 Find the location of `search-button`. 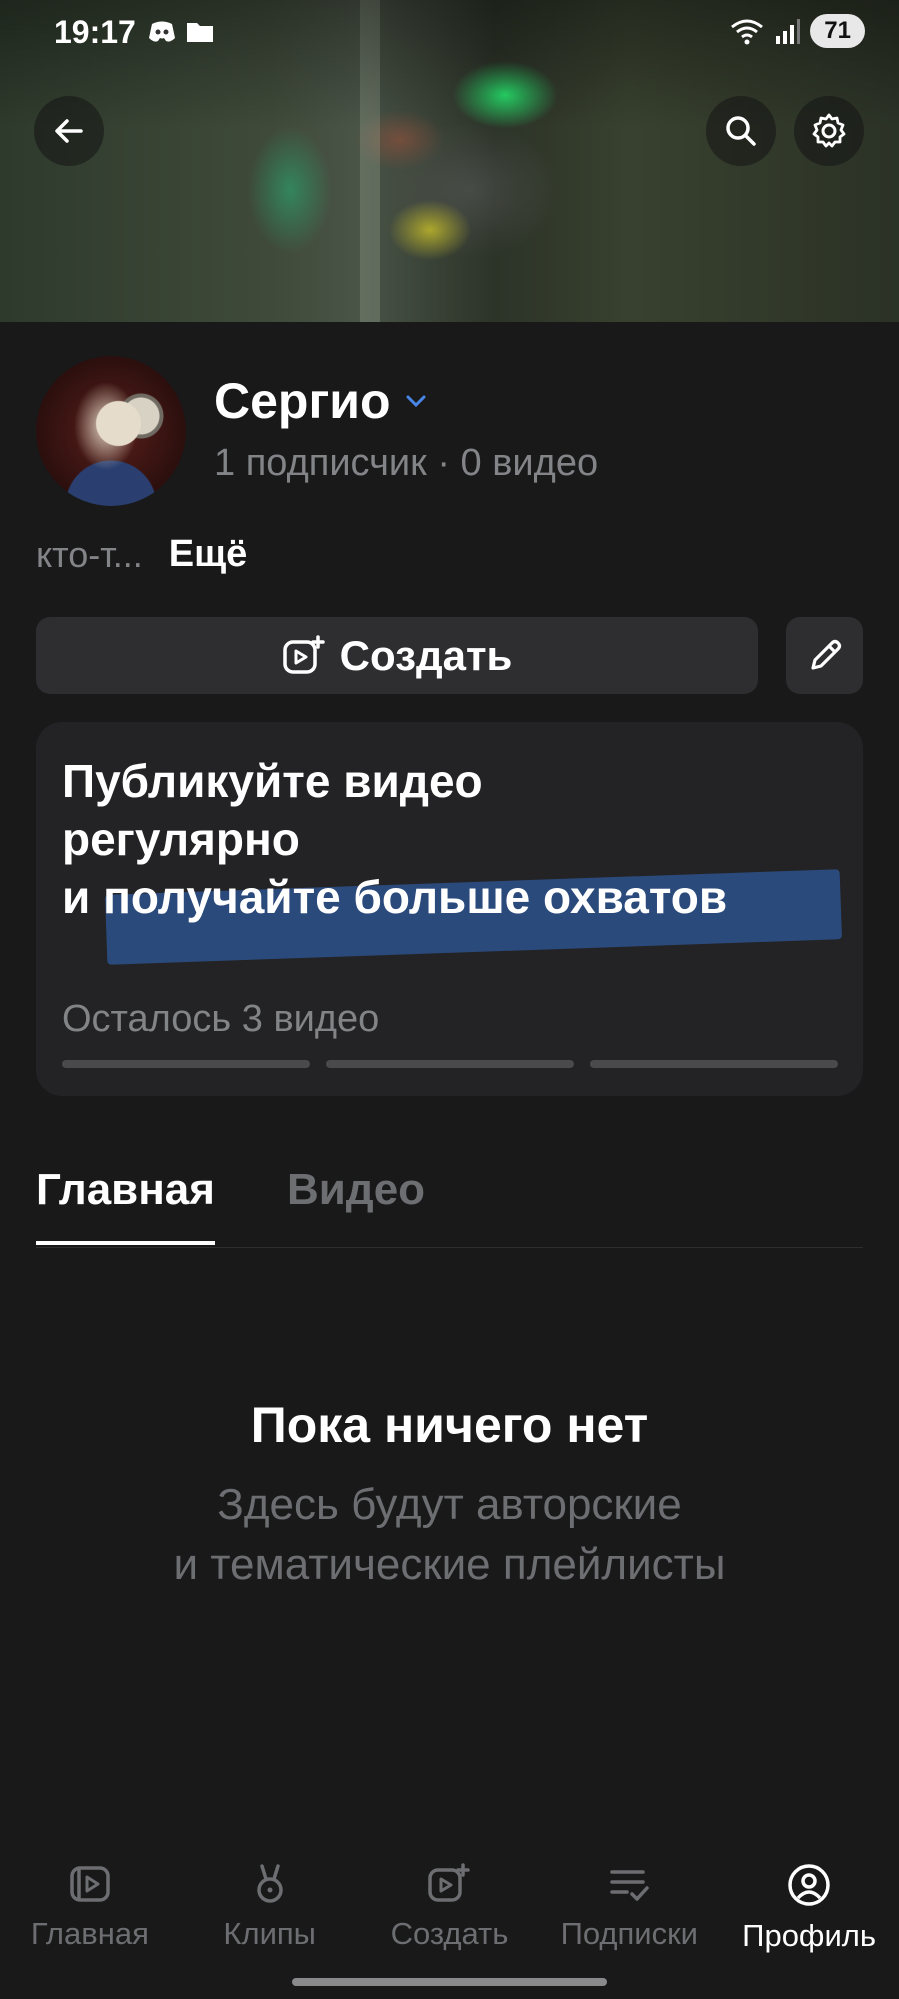

search-button is located at coordinates (741, 131).